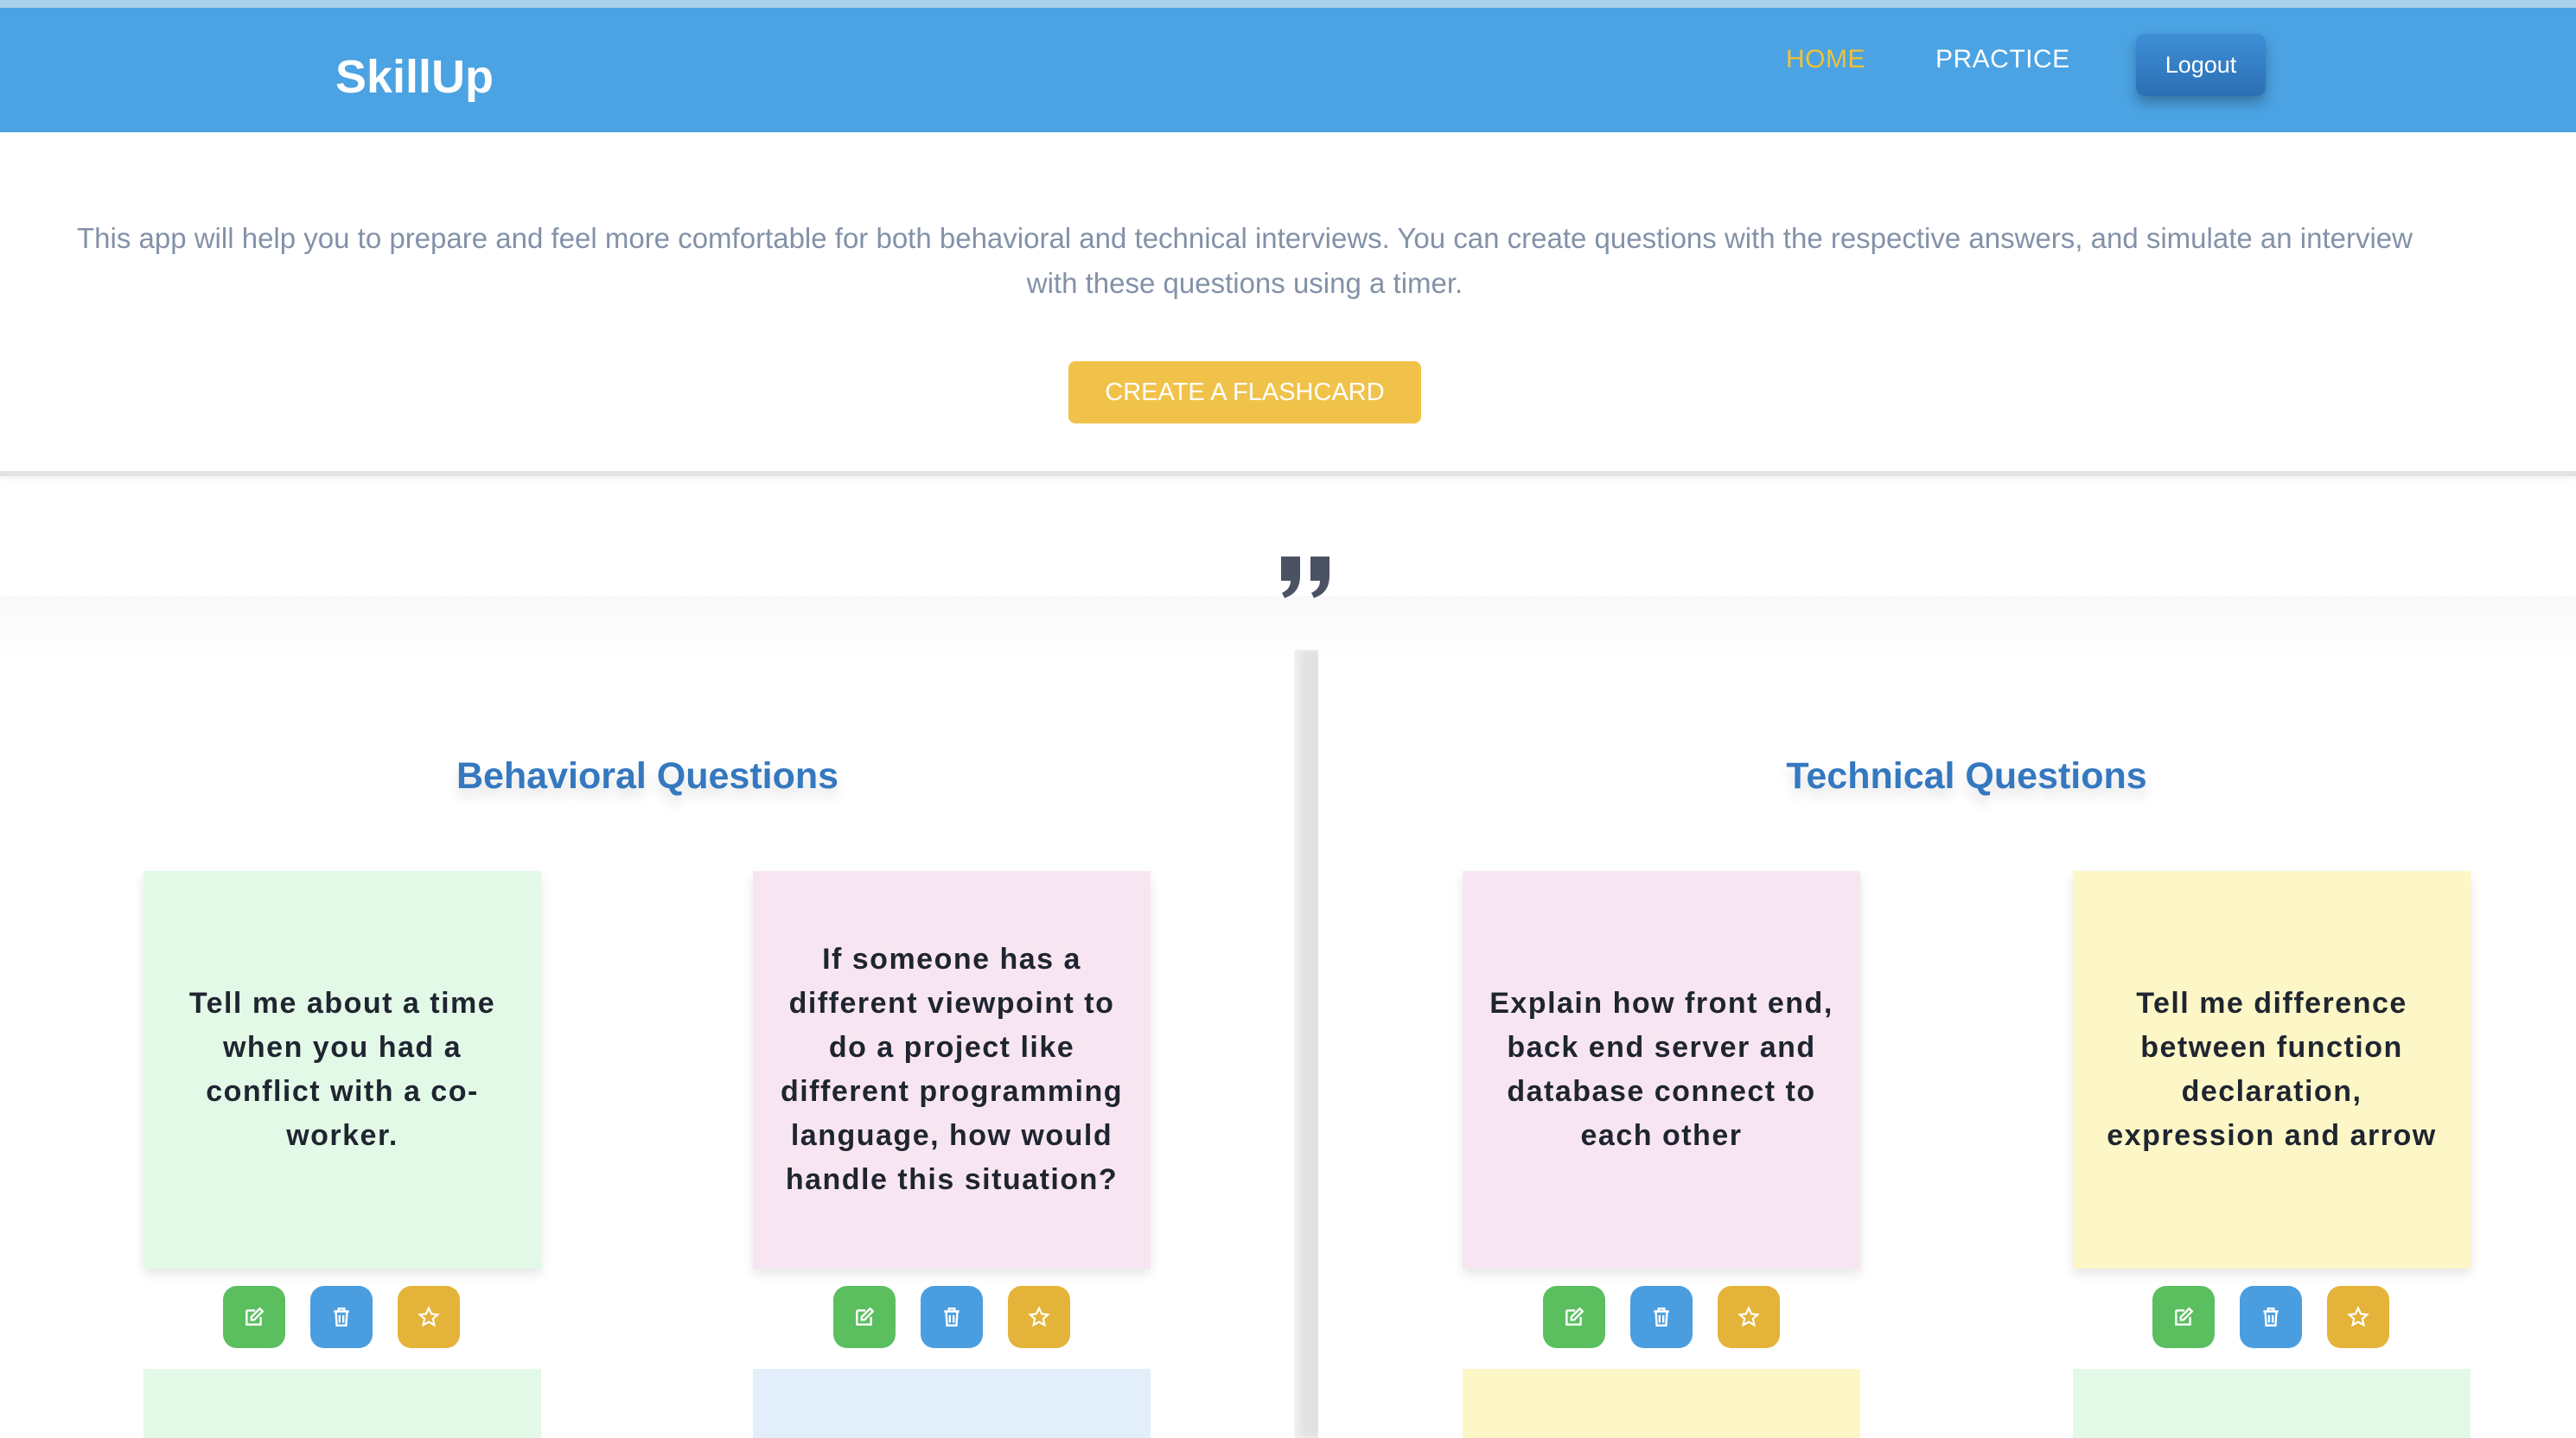 The width and height of the screenshot is (2576, 1438). Describe the element at coordinates (414, 77) in the screenshot. I see `brand-logo: SkillUp` at that location.